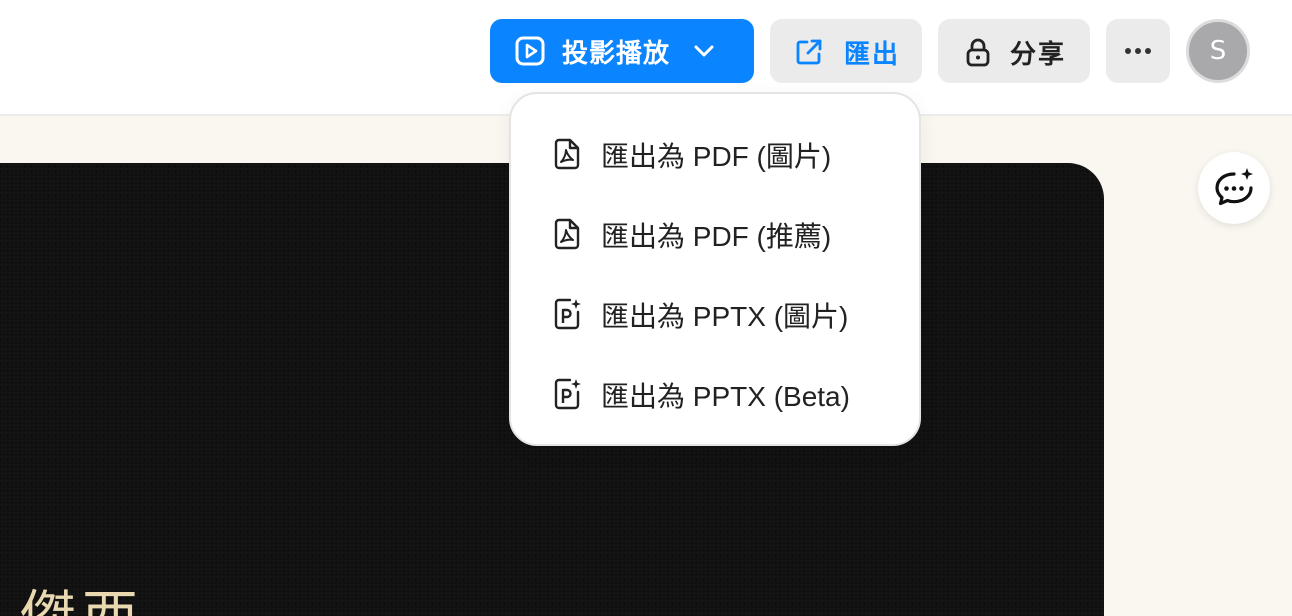 This screenshot has height=616, width=1292. I want to click on ai-chat-icon, so click(1234, 187).